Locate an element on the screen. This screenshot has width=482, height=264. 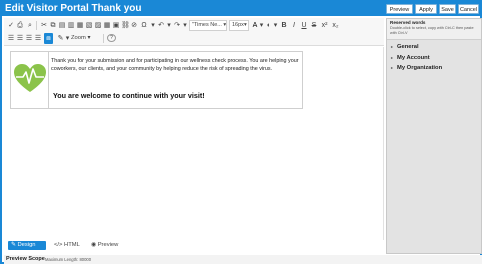
undo-dropdown-chevron-icon: ▾ is located at coordinates (169, 25).